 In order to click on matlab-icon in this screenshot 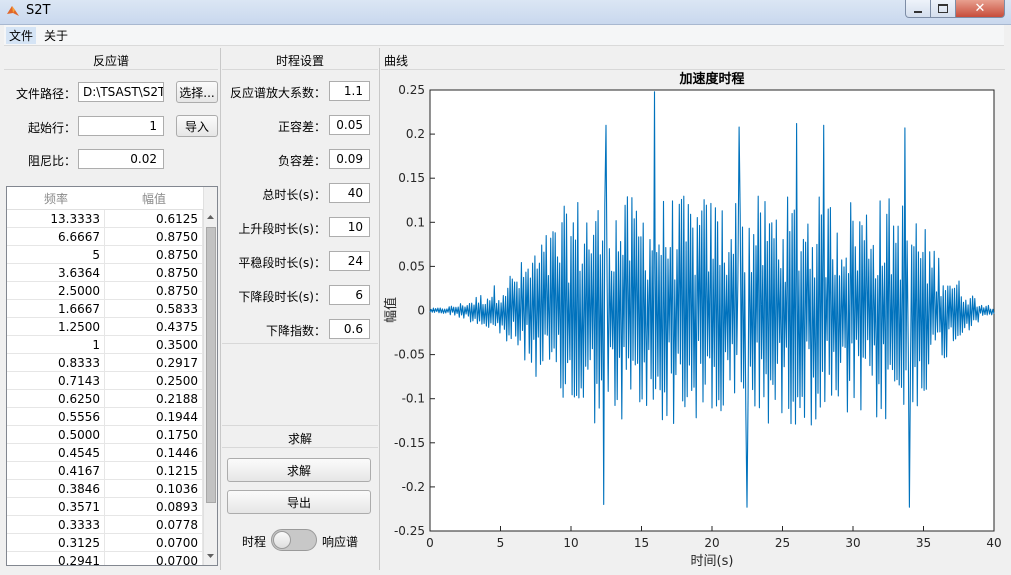, I will do `click(13, 11)`.